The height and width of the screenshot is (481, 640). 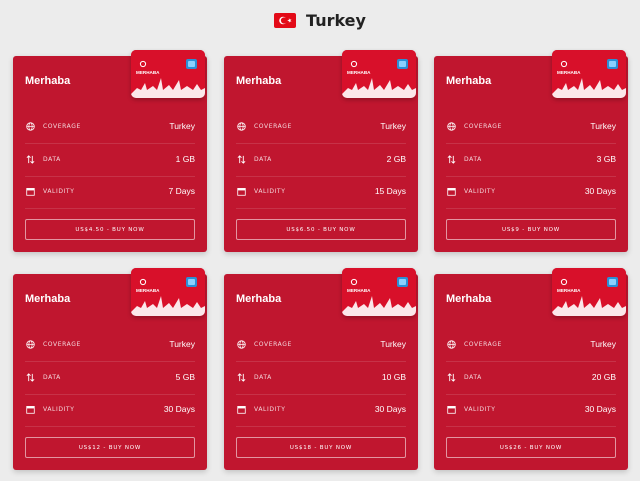 What do you see at coordinates (603, 377) in the screenshot?
I see `data-value: 20 GB` at bounding box center [603, 377].